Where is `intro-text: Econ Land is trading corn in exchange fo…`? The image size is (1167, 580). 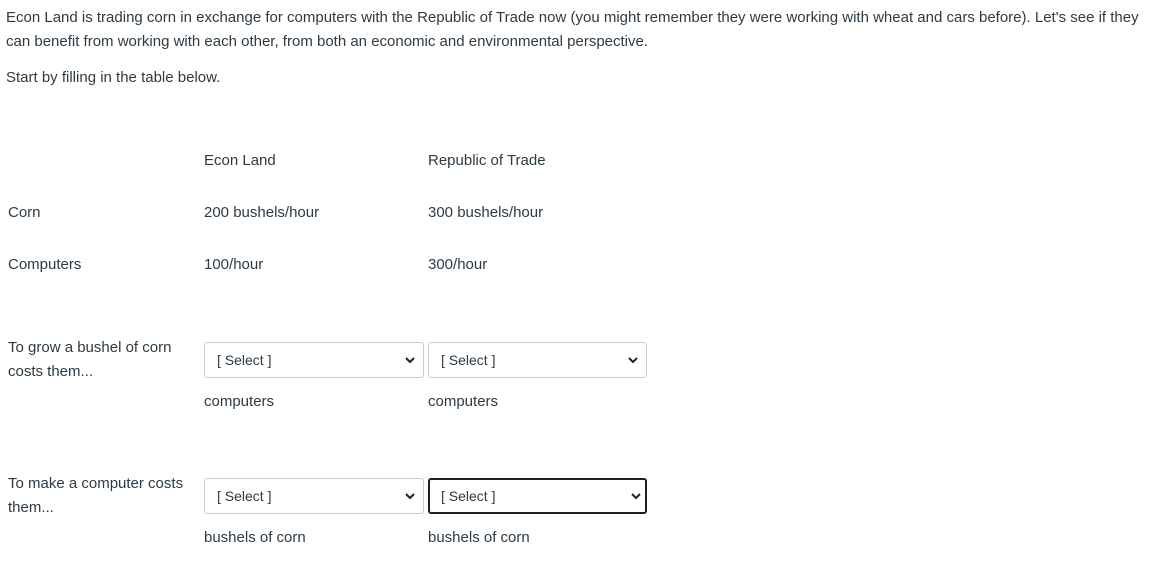 intro-text: Econ Land is trading corn in exchange fo… is located at coordinates (583, 48).